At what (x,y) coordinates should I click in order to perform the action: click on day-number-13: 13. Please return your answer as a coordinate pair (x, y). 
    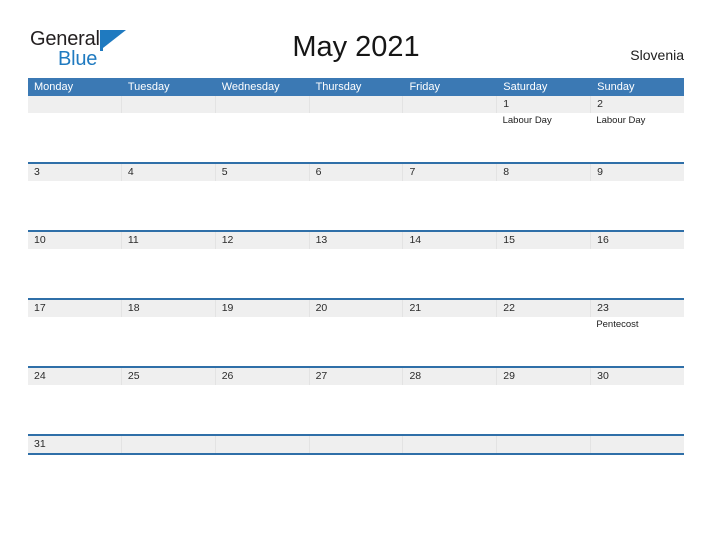
    Looking at the image, I should click on (357, 240).